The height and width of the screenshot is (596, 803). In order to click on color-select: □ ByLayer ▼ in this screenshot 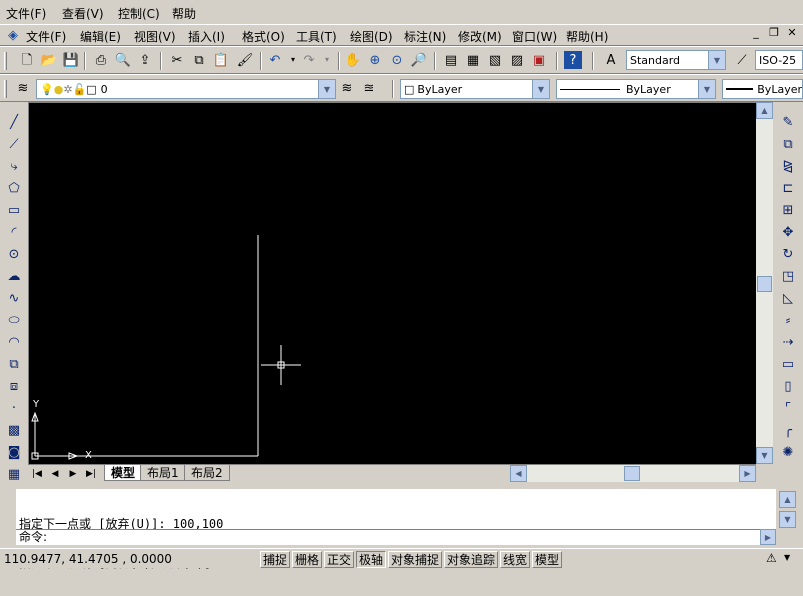, I will do `click(475, 89)`.